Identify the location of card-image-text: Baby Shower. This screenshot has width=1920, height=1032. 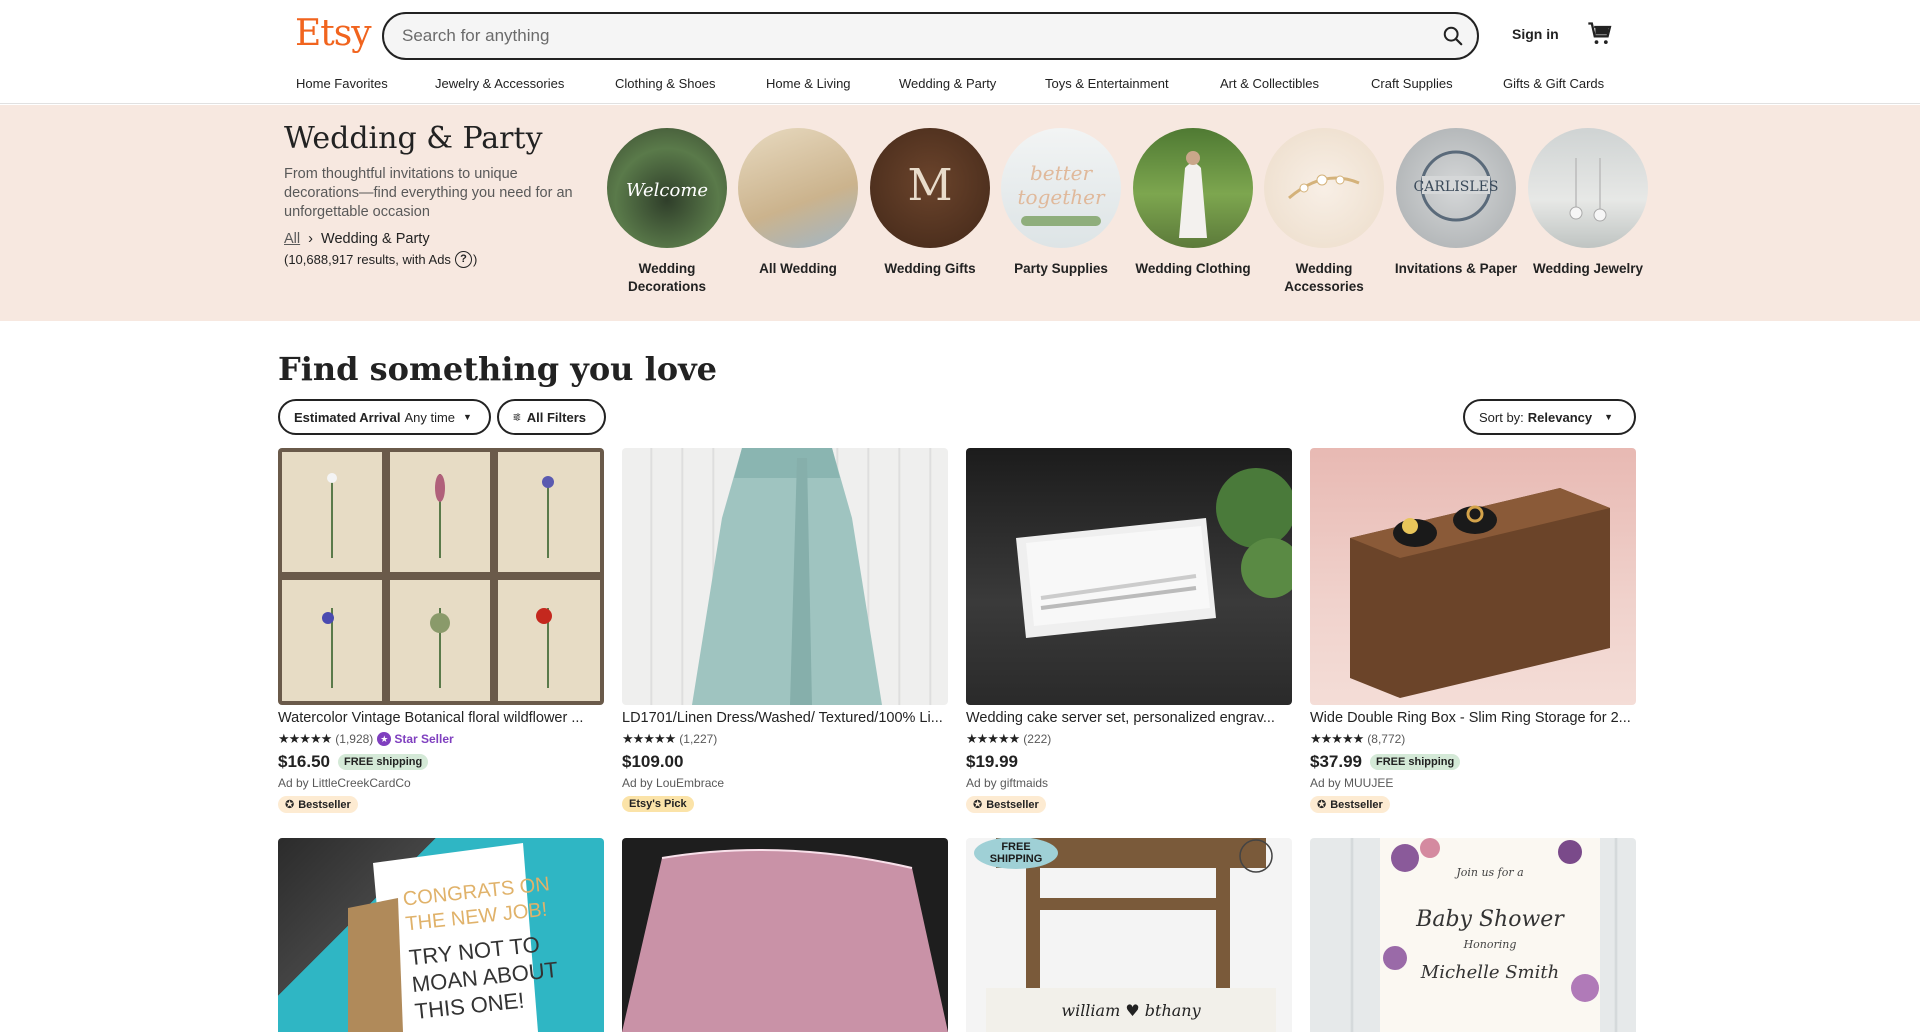
(1490, 919).